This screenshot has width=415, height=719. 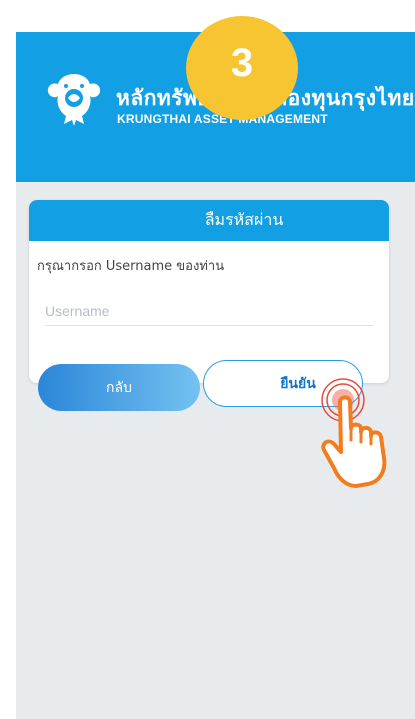 What do you see at coordinates (119, 387) in the screenshot?
I see `back-button: กลับ` at bounding box center [119, 387].